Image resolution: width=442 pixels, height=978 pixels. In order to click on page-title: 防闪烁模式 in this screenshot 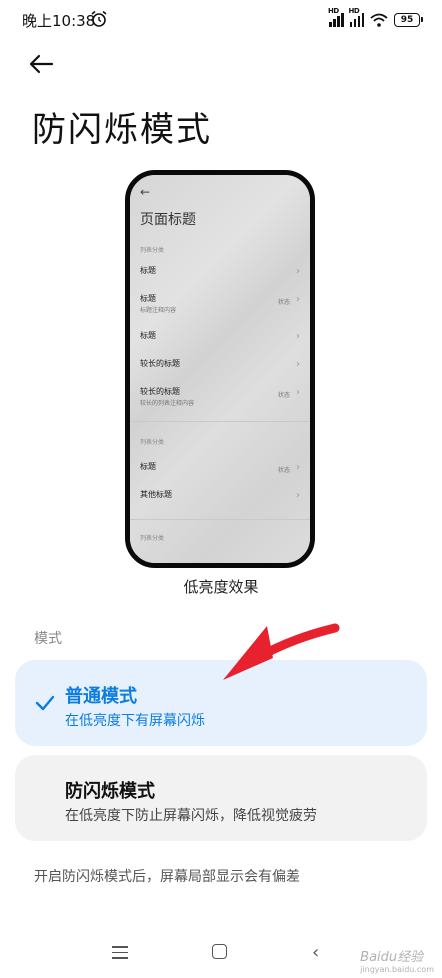, I will do `click(122, 130)`.